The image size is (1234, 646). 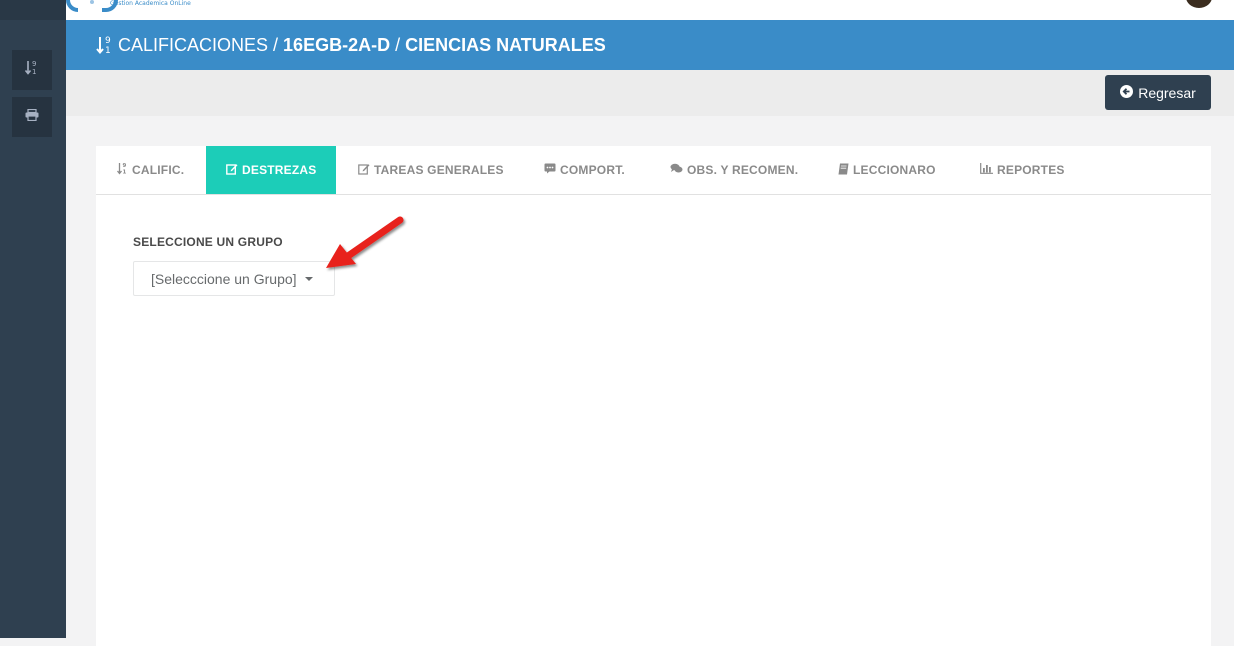 I want to click on print-icon, so click(x=32, y=117).